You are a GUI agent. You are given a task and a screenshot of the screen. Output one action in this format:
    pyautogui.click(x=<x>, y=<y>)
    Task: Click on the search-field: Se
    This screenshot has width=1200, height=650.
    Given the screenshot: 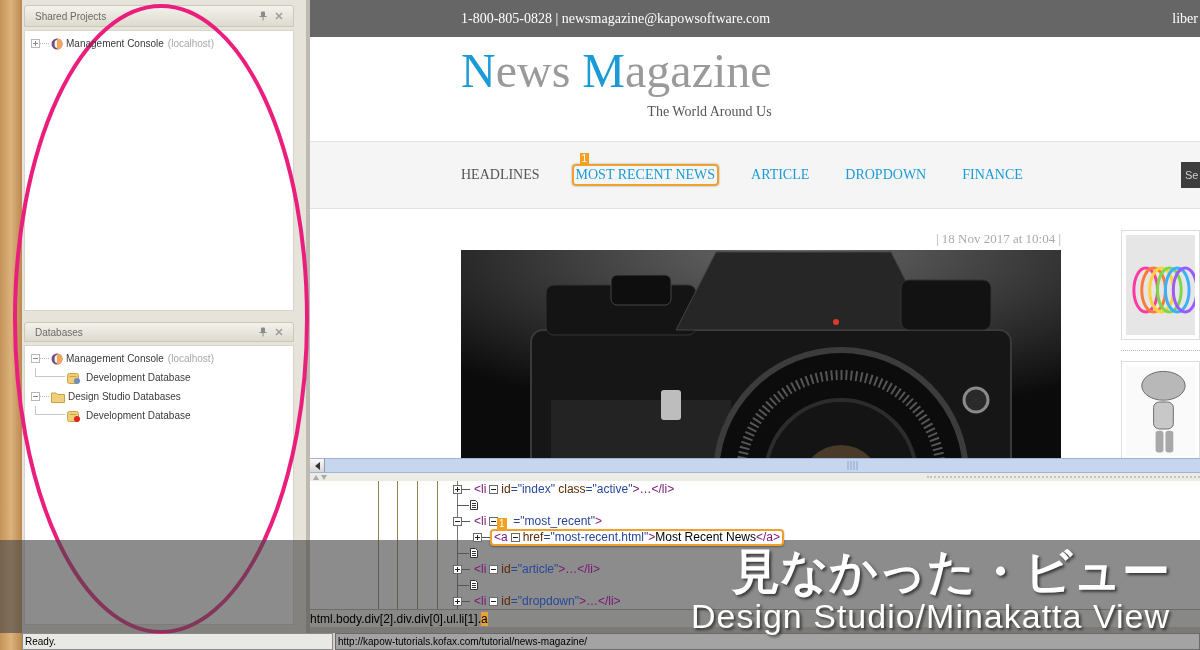 What is the action you would take?
    pyautogui.click(x=1190, y=175)
    